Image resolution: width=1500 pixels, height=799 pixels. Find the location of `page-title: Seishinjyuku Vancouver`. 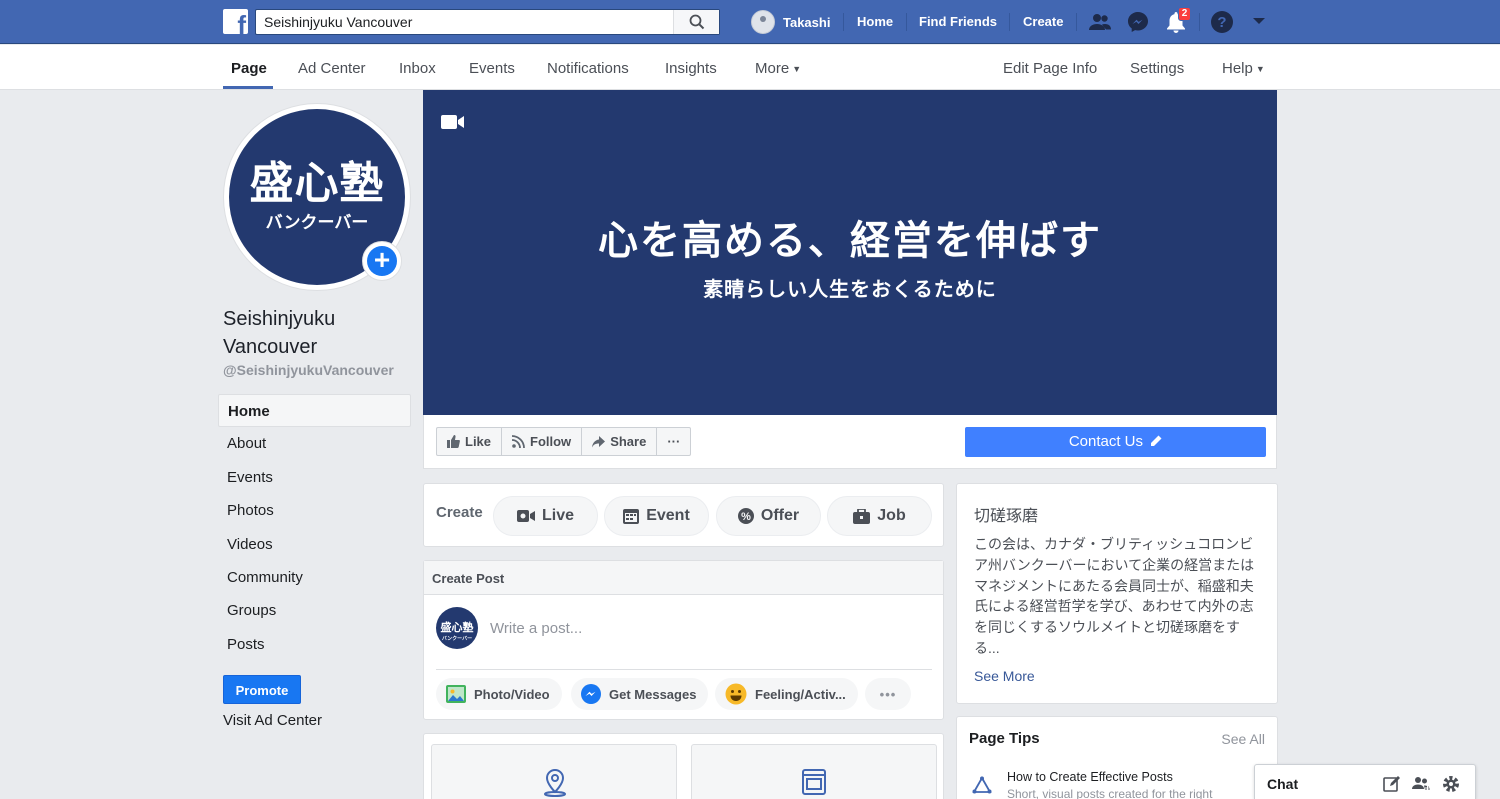

page-title: Seishinjyuku Vancouver is located at coordinates (318, 333).